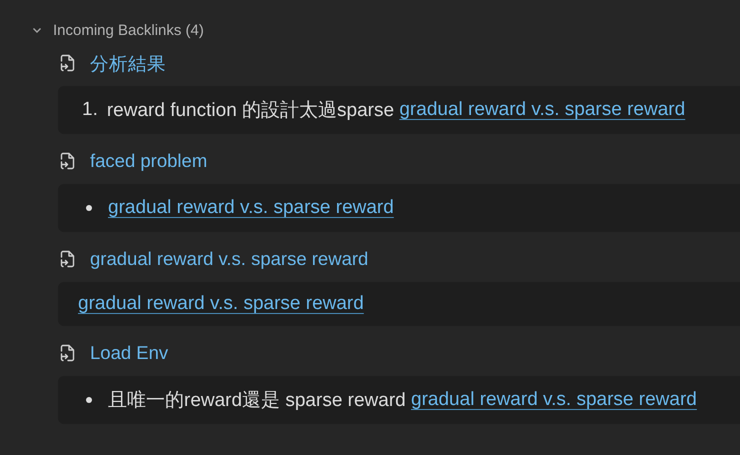 This screenshot has width=740, height=455. Describe the element at coordinates (37, 30) in the screenshot. I see `chevron-icon` at that location.